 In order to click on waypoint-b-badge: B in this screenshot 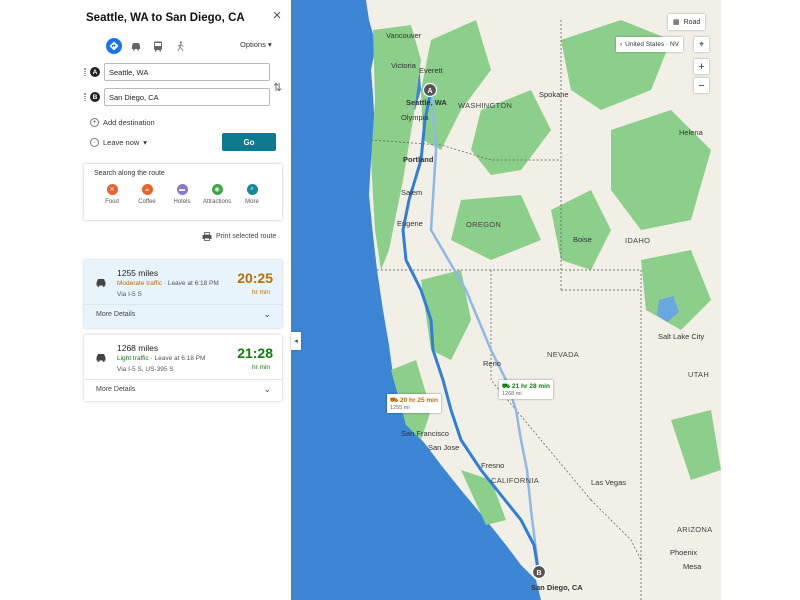, I will do `click(95, 97)`.